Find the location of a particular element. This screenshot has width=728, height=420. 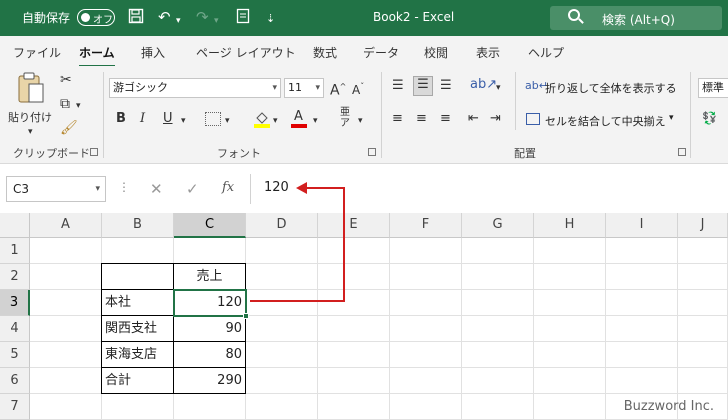

row-header-1: 1 is located at coordinates (15, 251).